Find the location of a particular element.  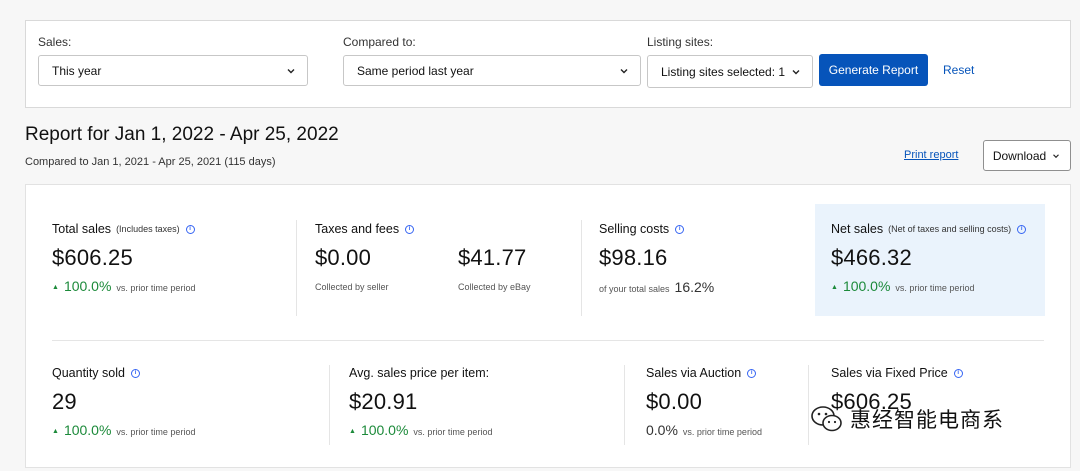

avg-price-value: $20.91 is located at coordinates (383, 401).